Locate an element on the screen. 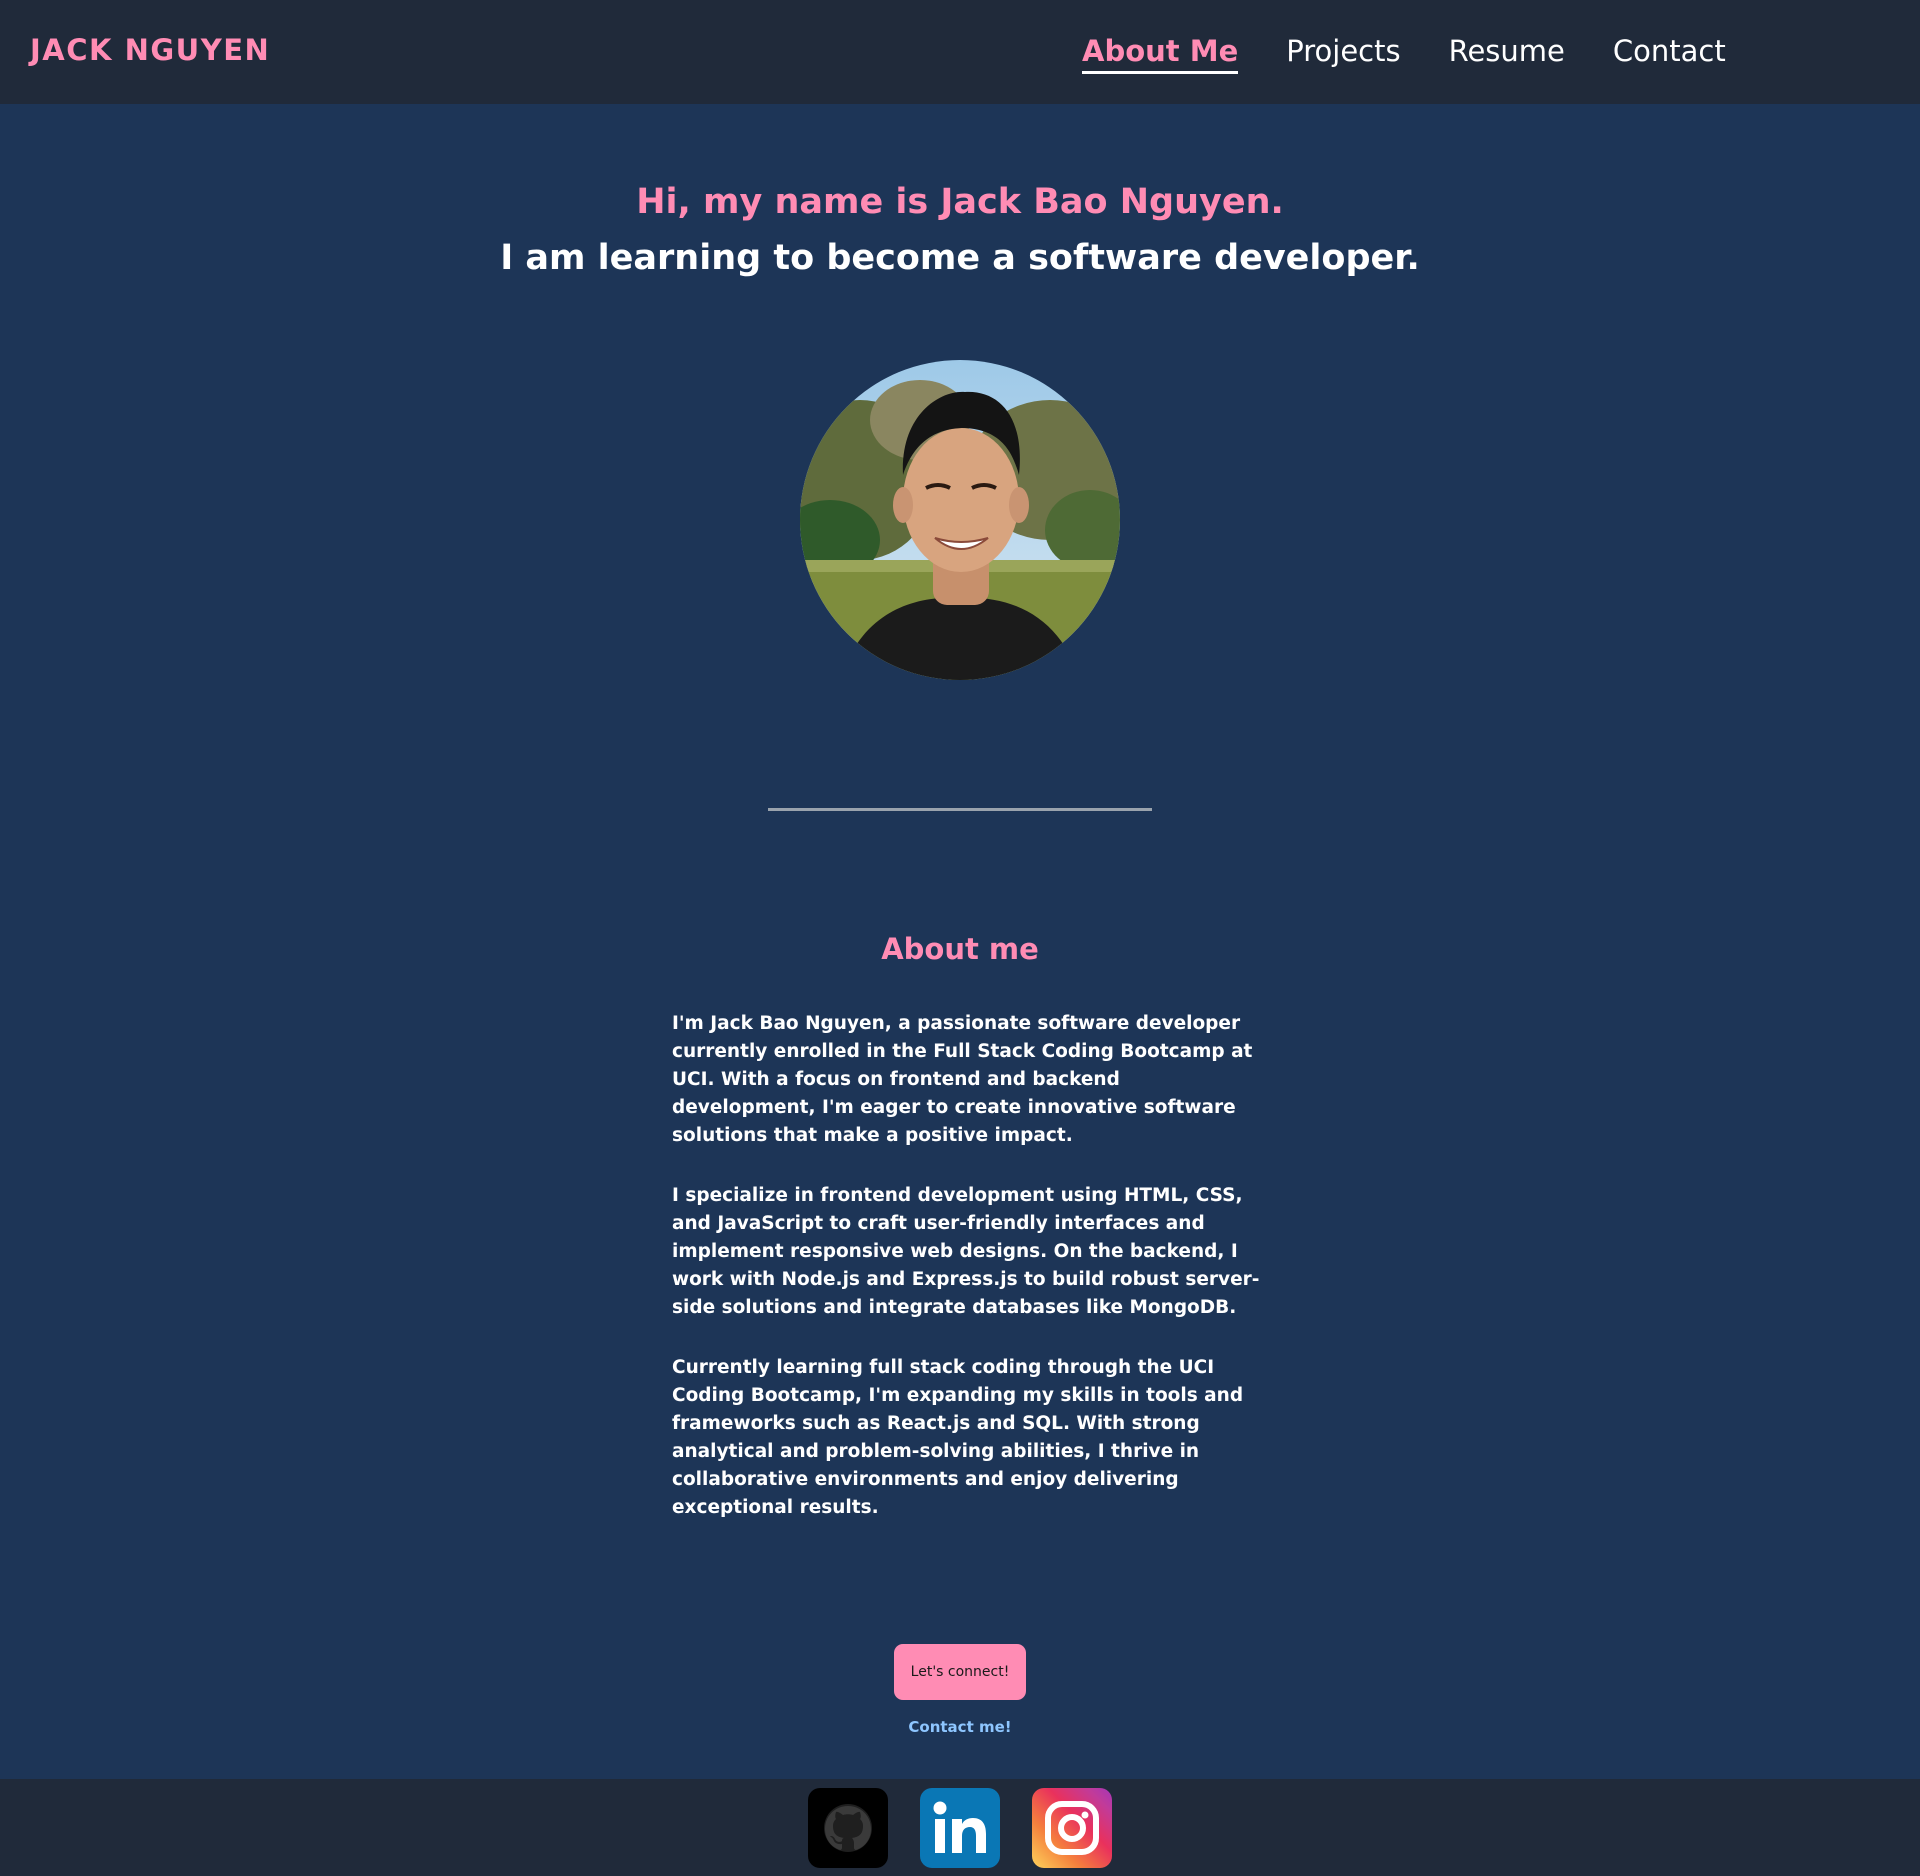  github-link is located at coordinates (848, 1828).